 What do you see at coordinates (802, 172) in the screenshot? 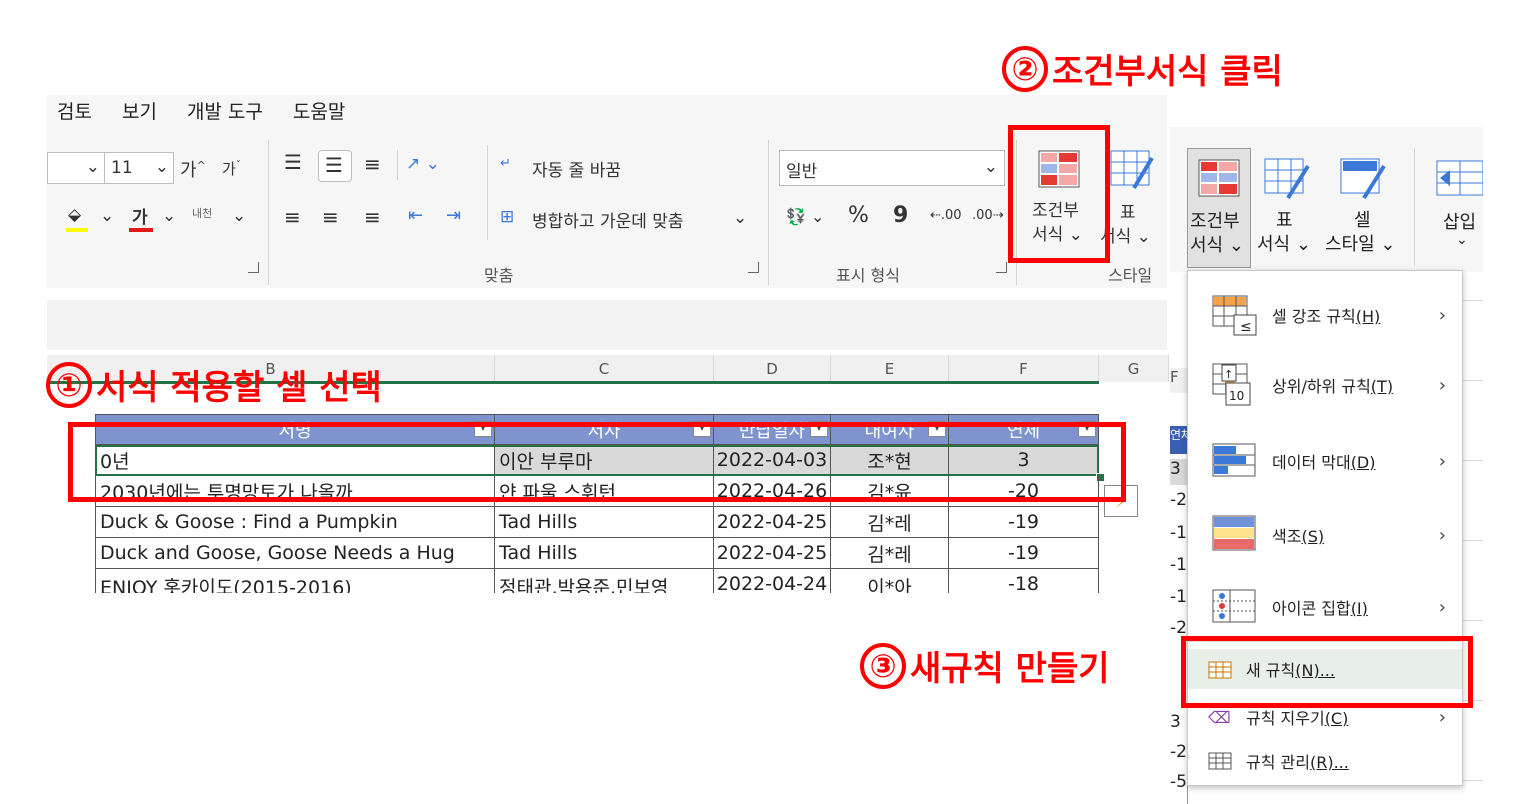
I see `number-format-value: 일반` at bounding box center [802, 172].